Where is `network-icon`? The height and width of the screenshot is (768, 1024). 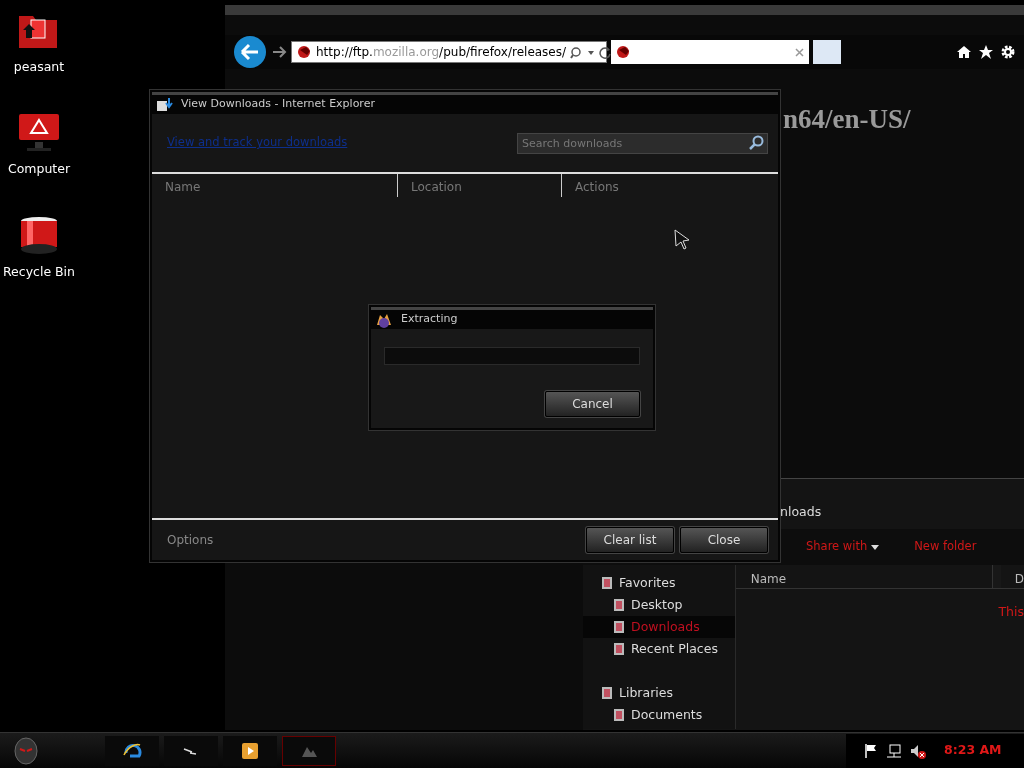
network-icon is located at coordinates (894, 750).